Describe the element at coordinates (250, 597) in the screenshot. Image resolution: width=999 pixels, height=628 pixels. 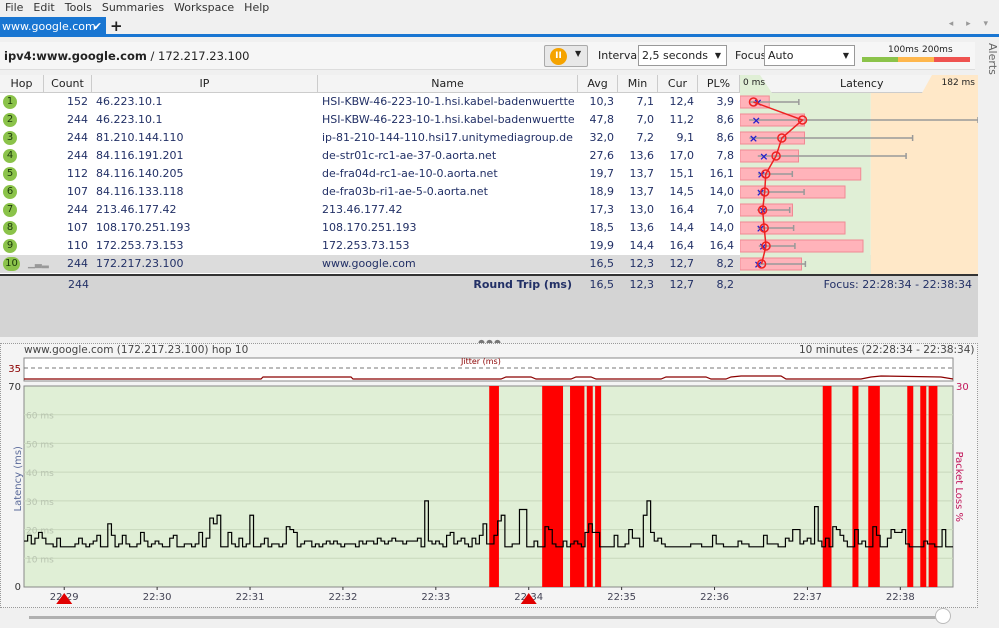
I see `x-tick-label: 22:31` at that location.